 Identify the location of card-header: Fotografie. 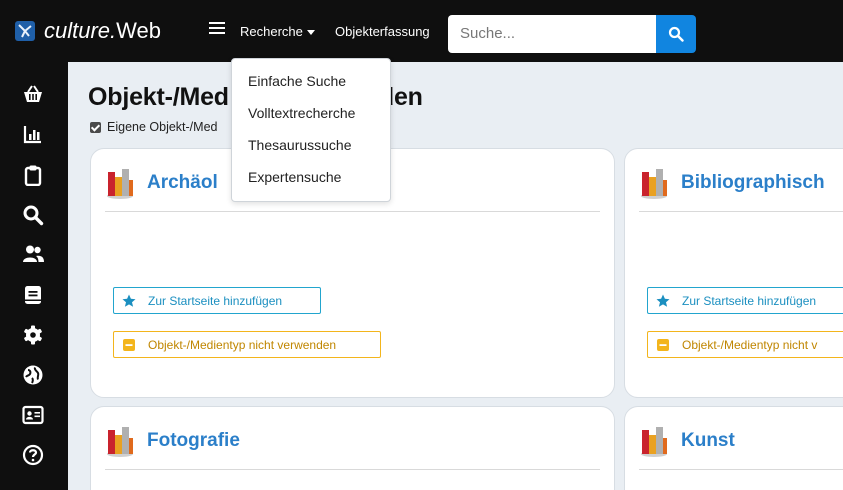
(172, 441).